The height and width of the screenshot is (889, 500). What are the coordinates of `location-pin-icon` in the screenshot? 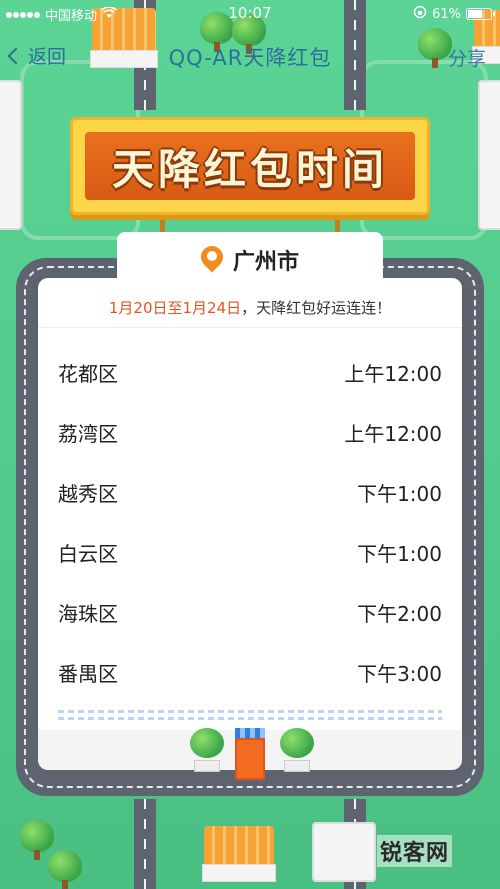 It's located at (212, 257).